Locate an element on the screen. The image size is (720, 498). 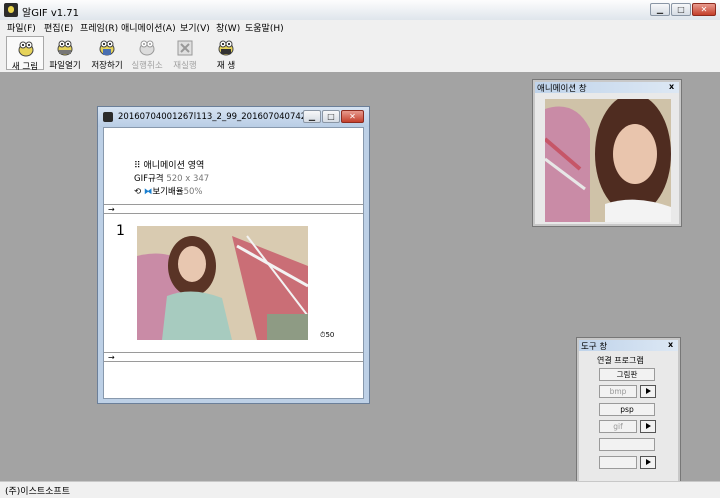
bmp-button: bmp is located at coordinates (618, 391).